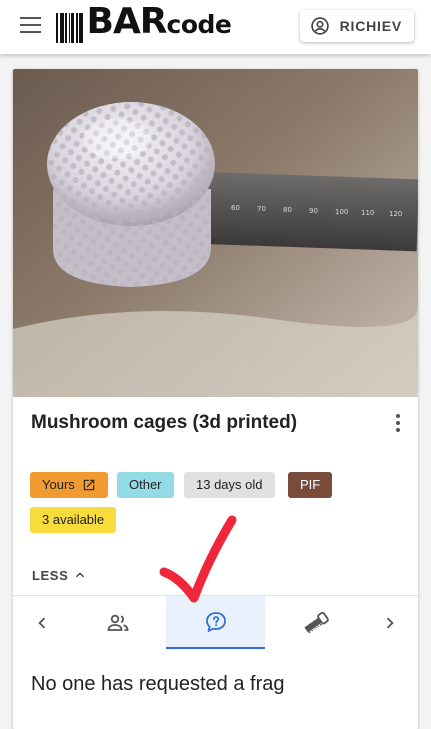 The height and width of the screenshot is (729, 431). I want to click on tab-scroll-next, so click(390, 622).